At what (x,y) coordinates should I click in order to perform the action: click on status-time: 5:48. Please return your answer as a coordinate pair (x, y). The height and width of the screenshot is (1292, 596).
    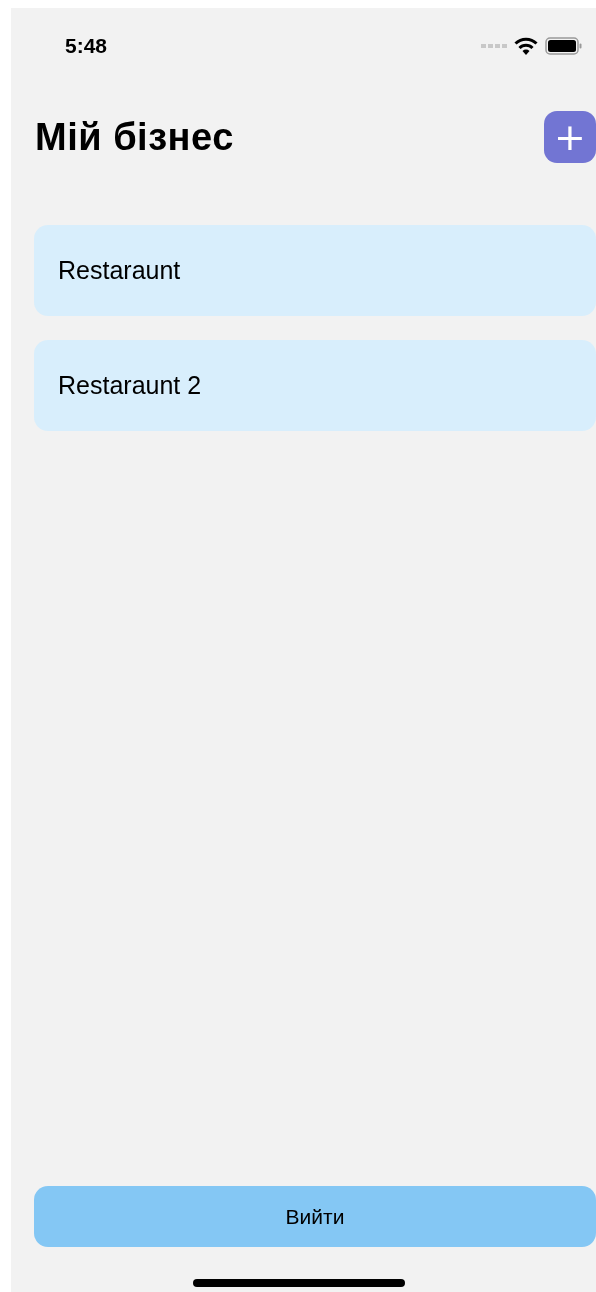
    Looking at the image, I should click on (86, 46).